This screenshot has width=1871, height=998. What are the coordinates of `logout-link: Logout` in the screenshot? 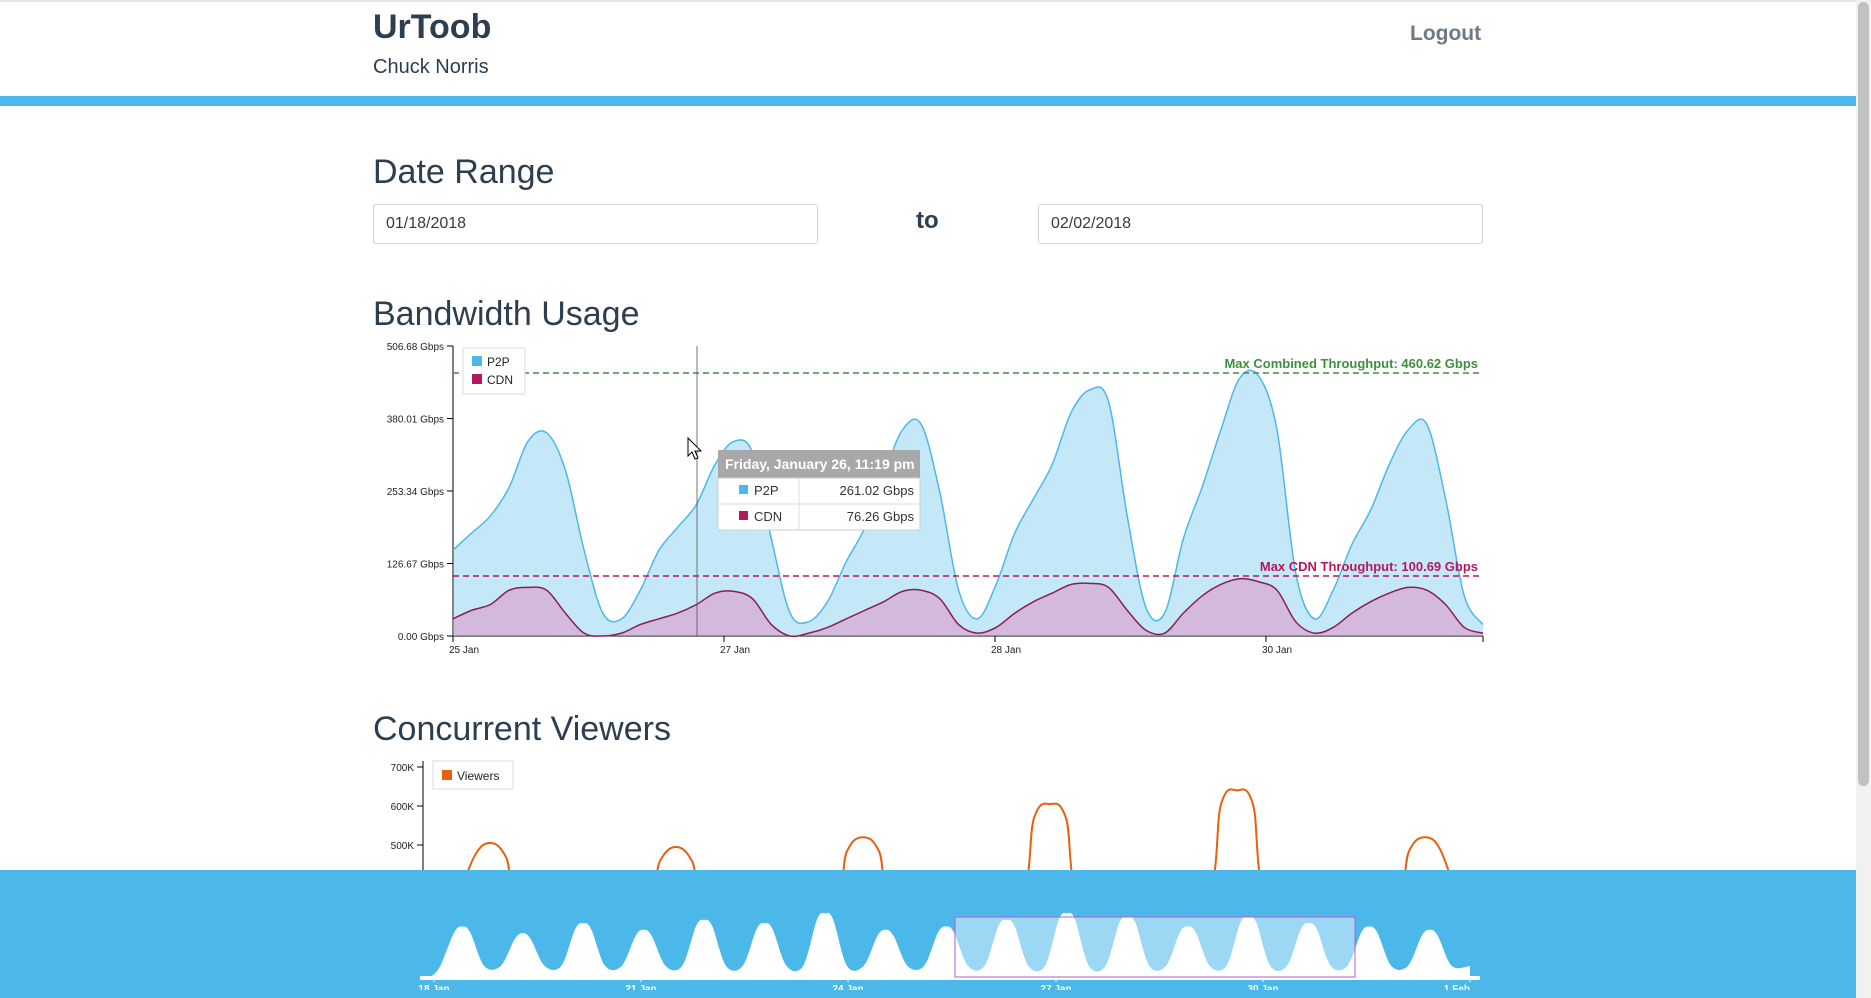 It's located at (1445, 34).